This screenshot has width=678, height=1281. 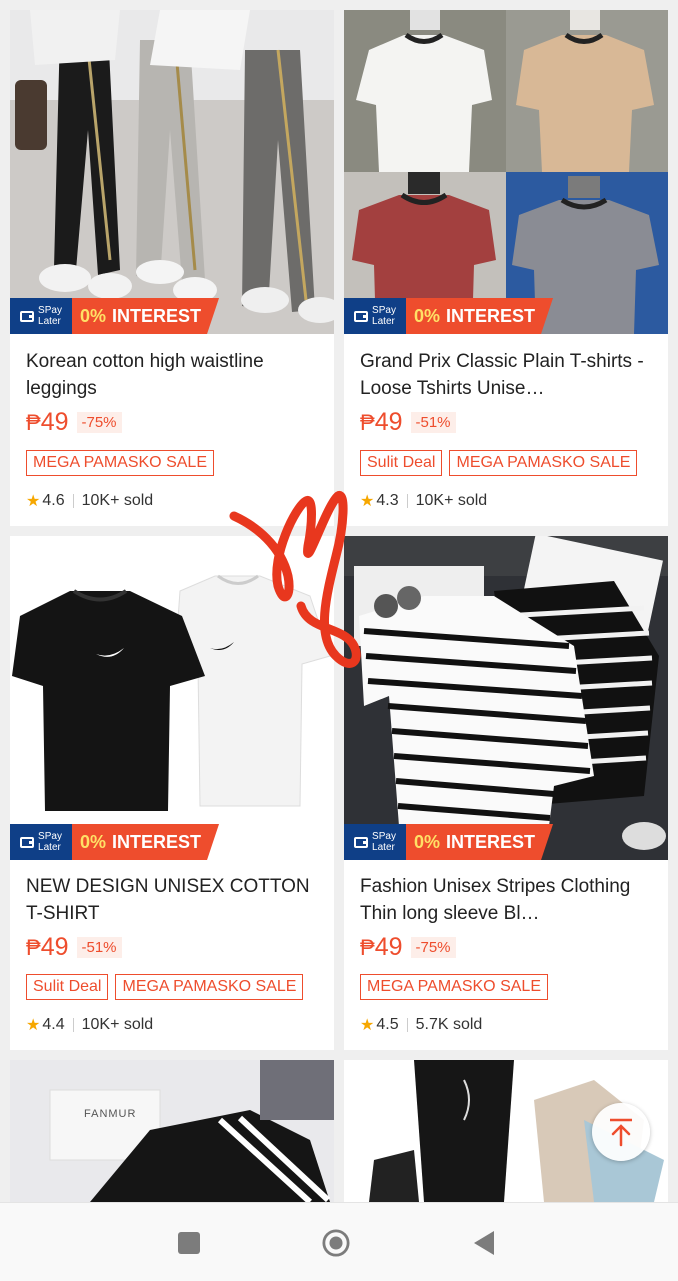 I want to click on rating-value: 4.3, so click(x=387, y=500).